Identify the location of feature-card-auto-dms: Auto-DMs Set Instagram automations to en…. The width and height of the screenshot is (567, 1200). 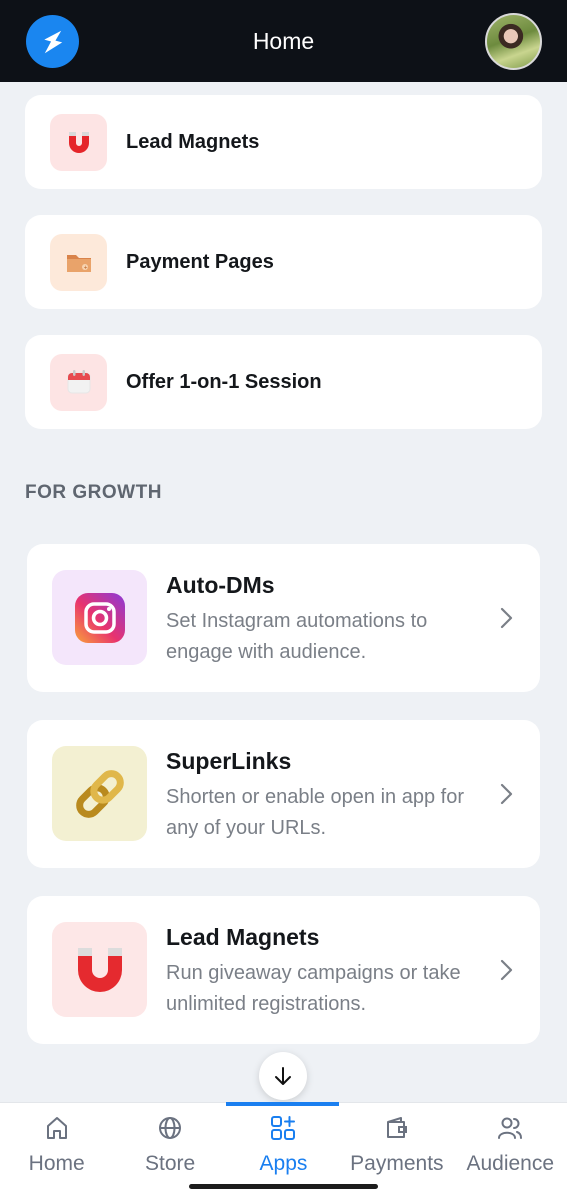
(283, 618).